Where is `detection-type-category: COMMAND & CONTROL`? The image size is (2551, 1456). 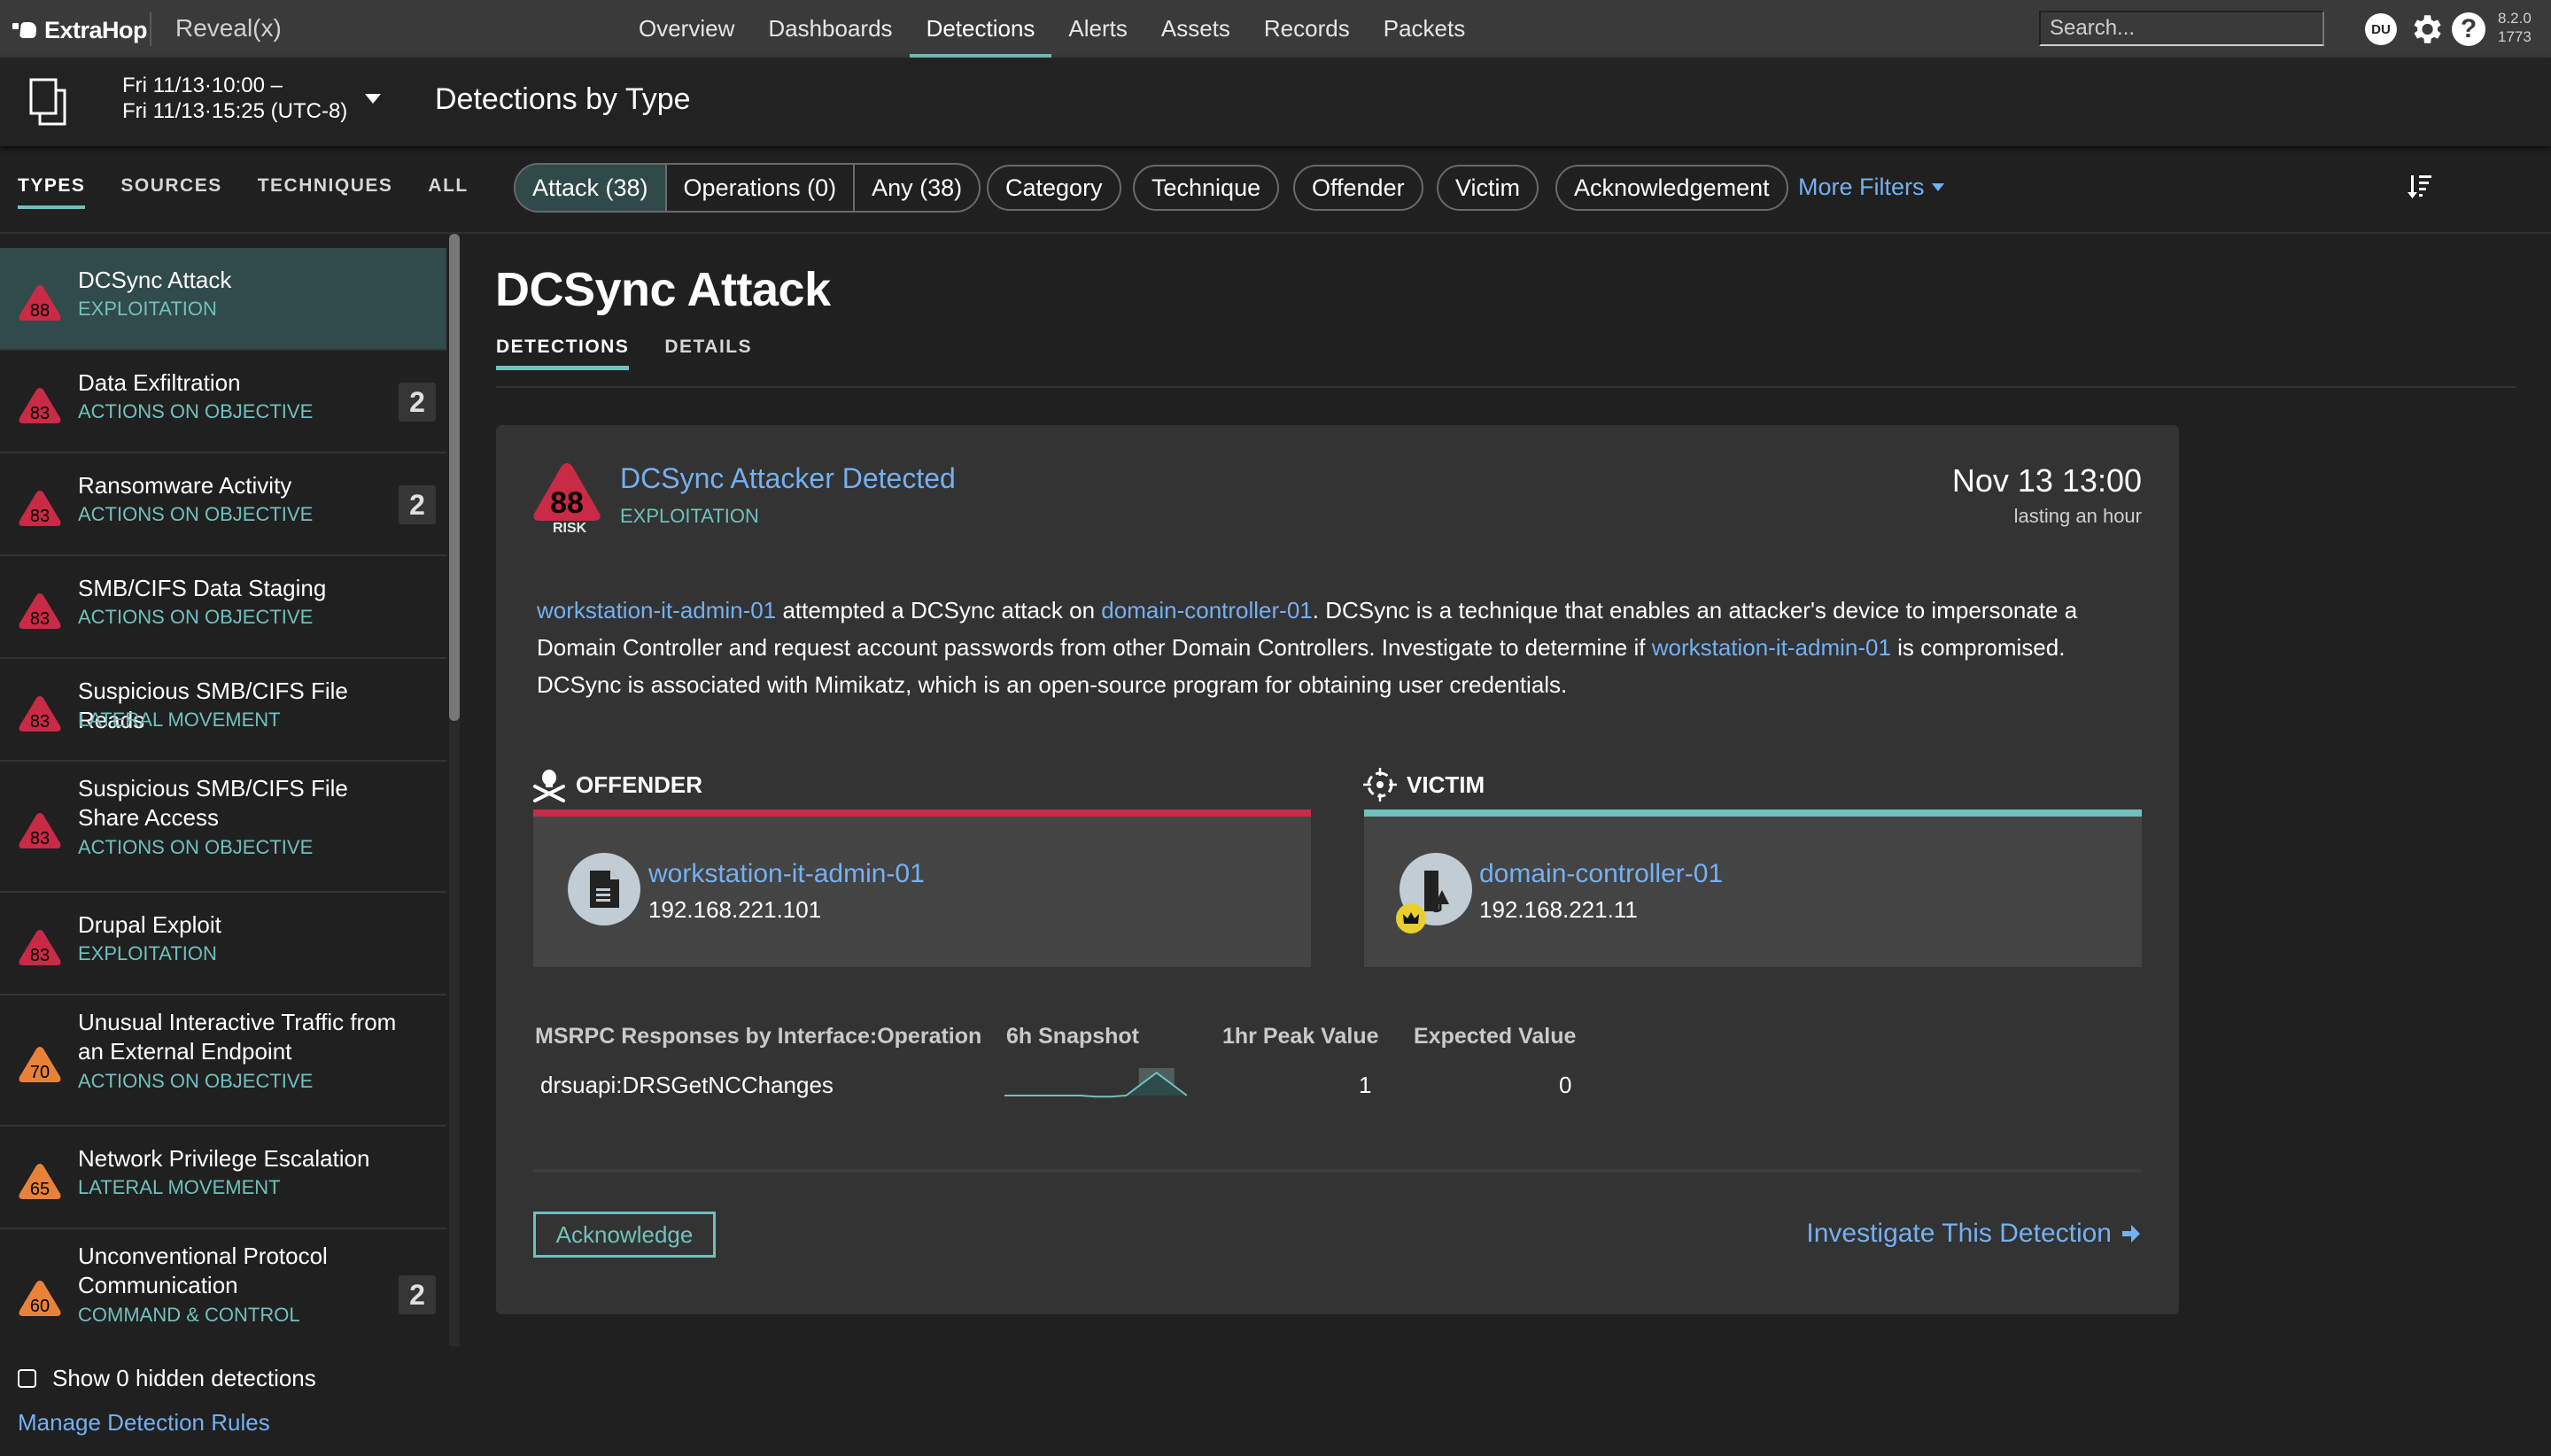 detection-type-category: COMMAND & CONTROL is located at coordinates (189, 1315).